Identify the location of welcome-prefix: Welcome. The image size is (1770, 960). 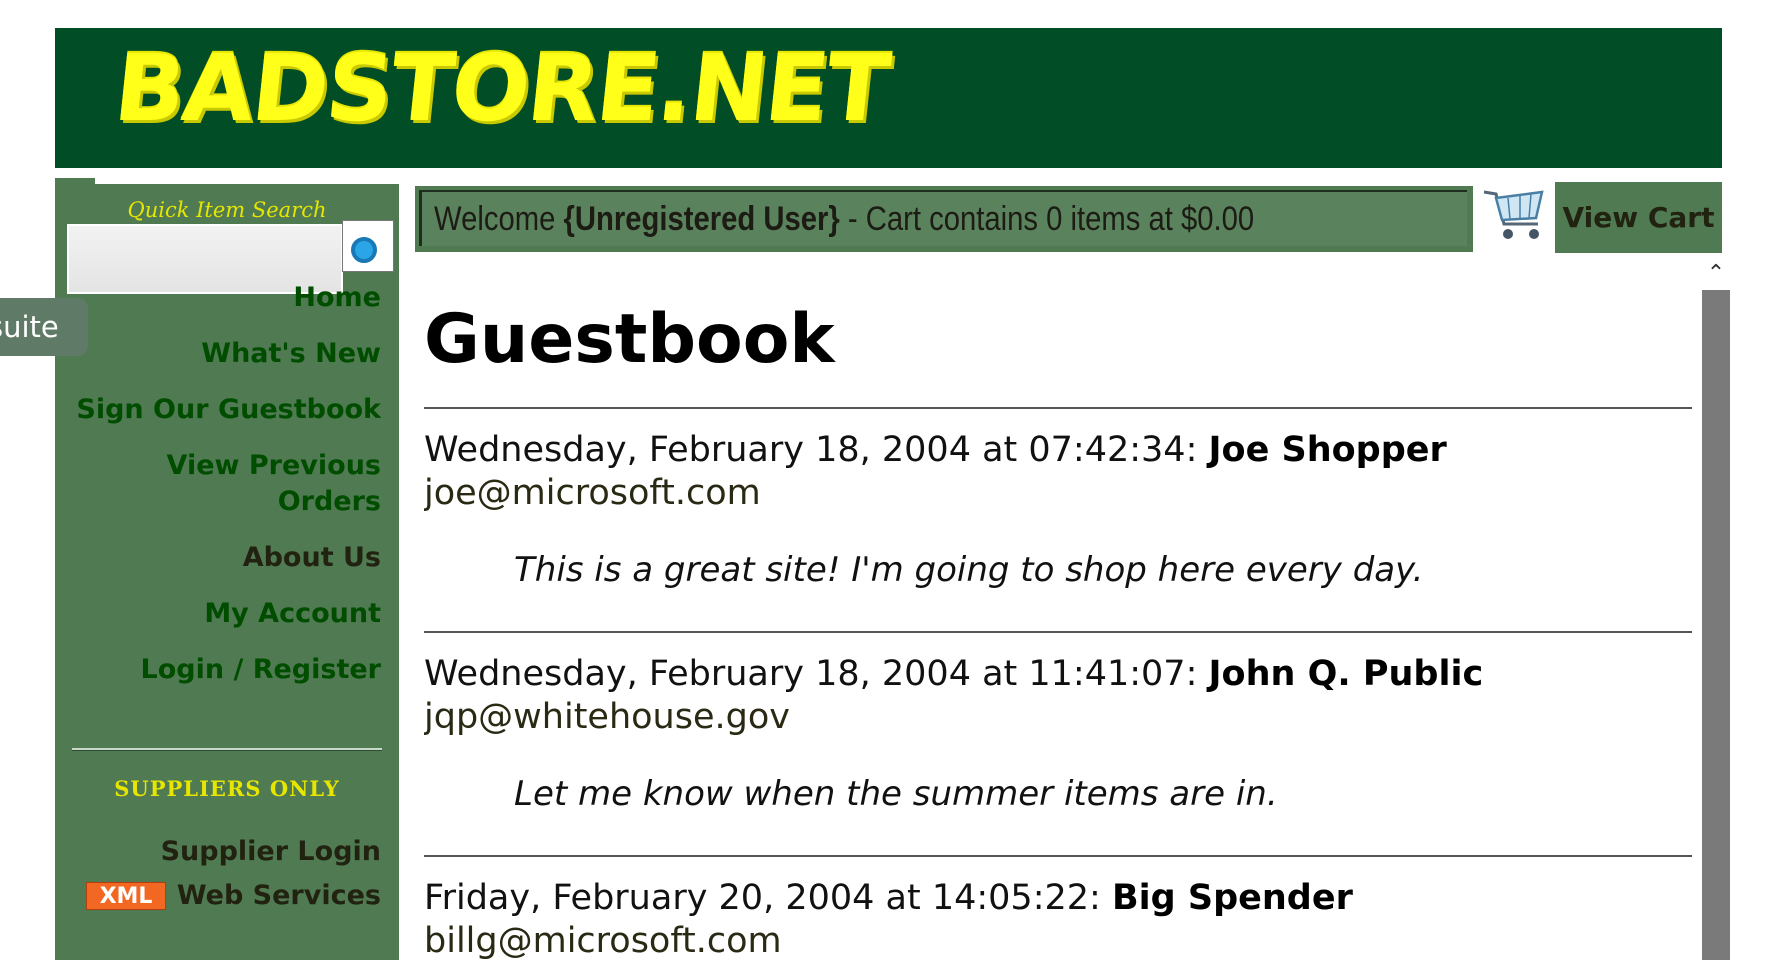
(499, 219).